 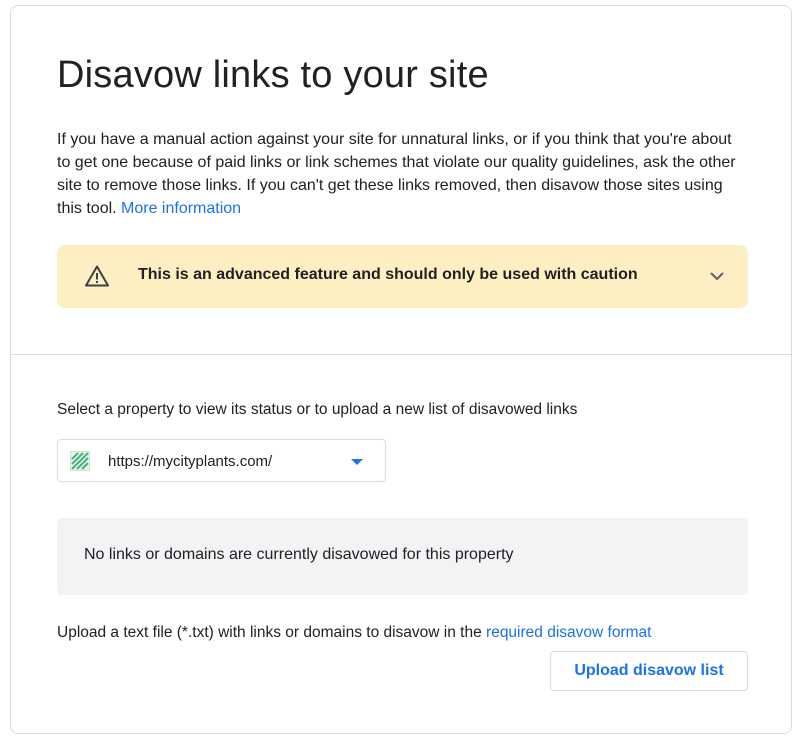 I want to click on more-information-link: More information, so click(x=181, y=208).